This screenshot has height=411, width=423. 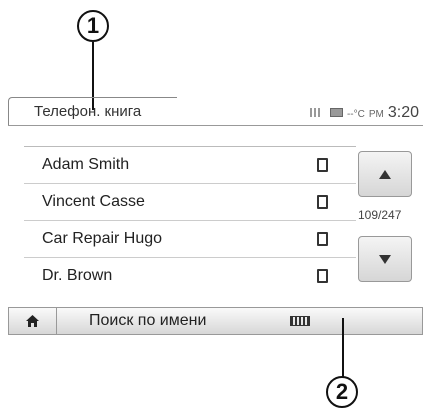 What do you see at coordinates (86, 164) in the screenshot?
I see `contact-name: Adam Smith` at bounding box center [86, 164].